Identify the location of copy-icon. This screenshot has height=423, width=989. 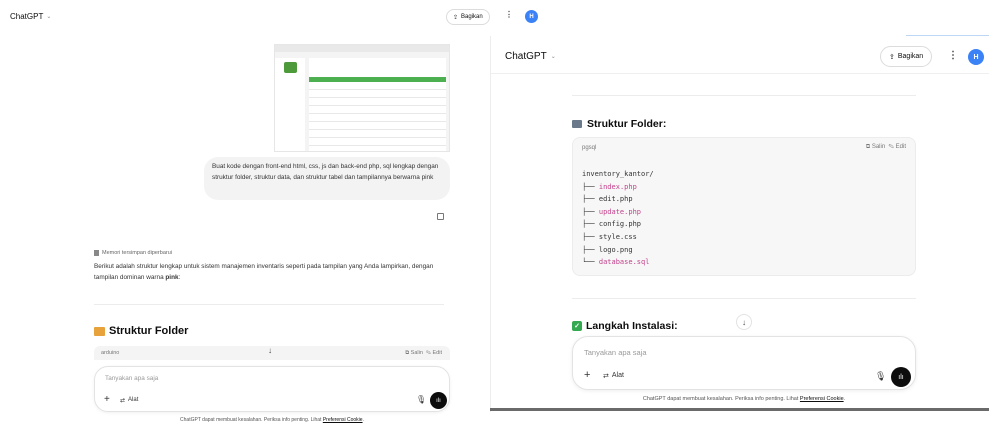
(440, 216).